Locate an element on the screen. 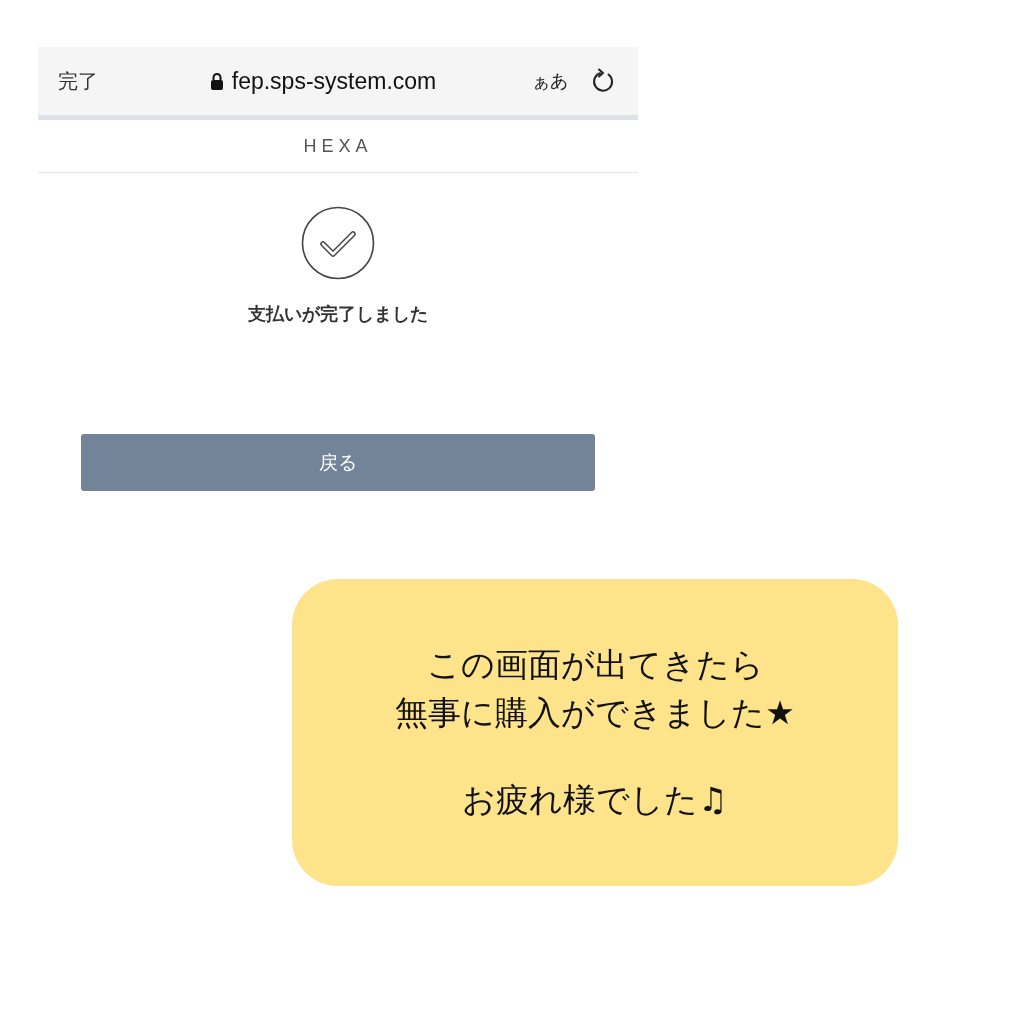 The height and width of the screenshot is (1024, 1024). callout-text: お疲れ様でした♫ is located at coordinates (595, 800).